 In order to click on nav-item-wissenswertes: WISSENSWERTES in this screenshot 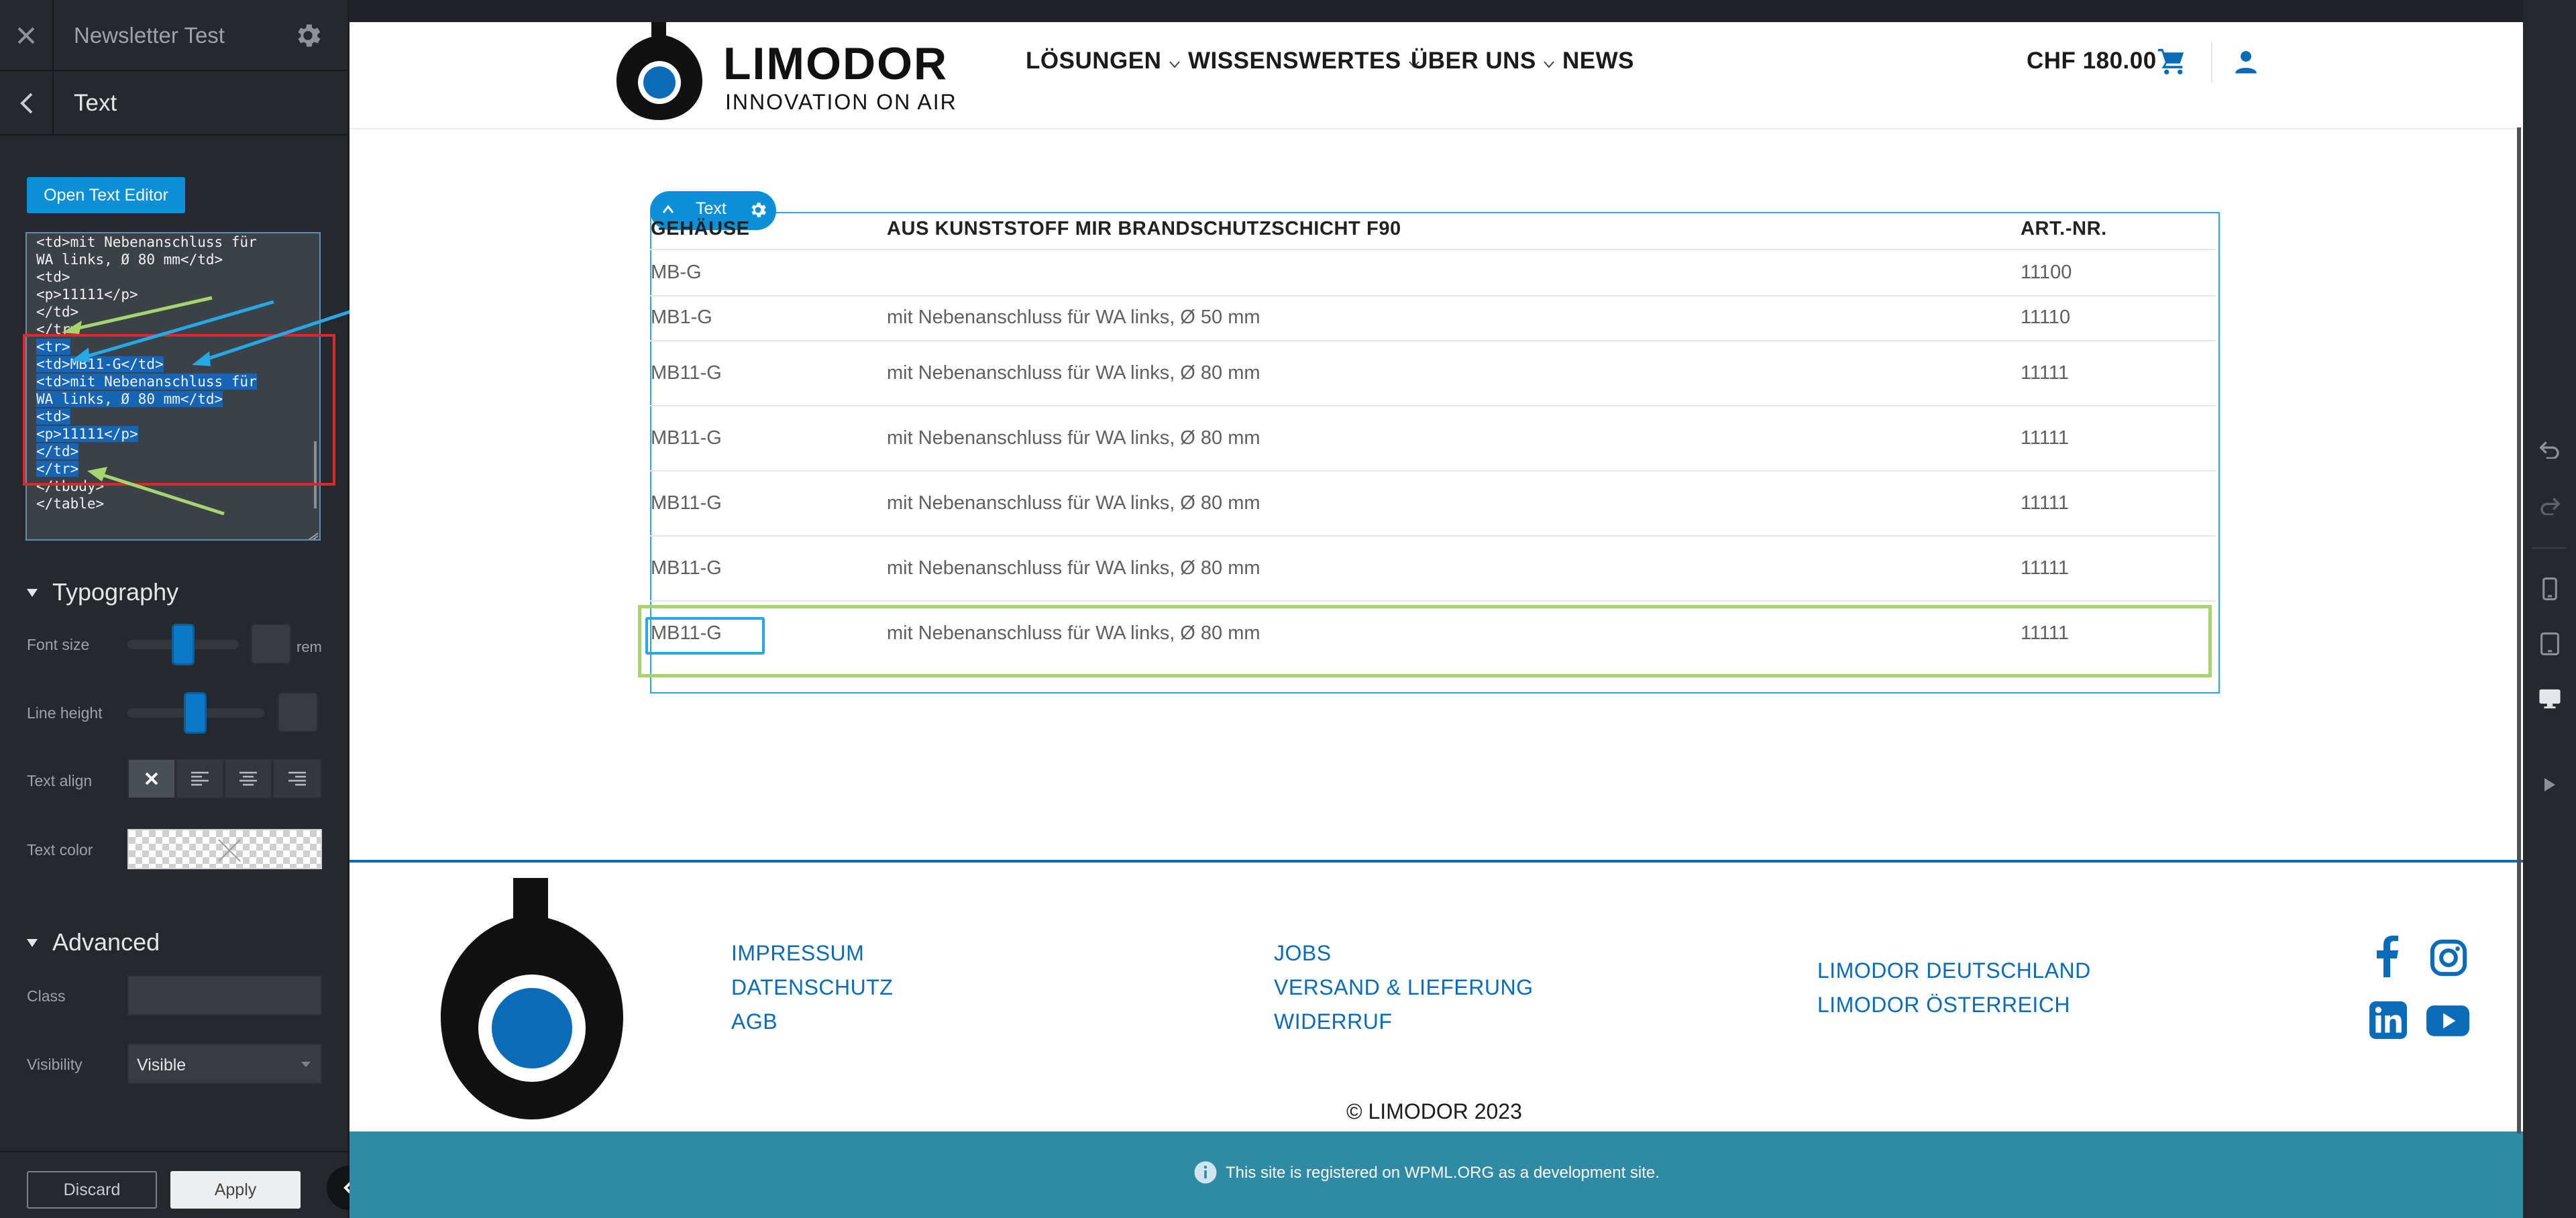, I will do `click(1304, 61)`.